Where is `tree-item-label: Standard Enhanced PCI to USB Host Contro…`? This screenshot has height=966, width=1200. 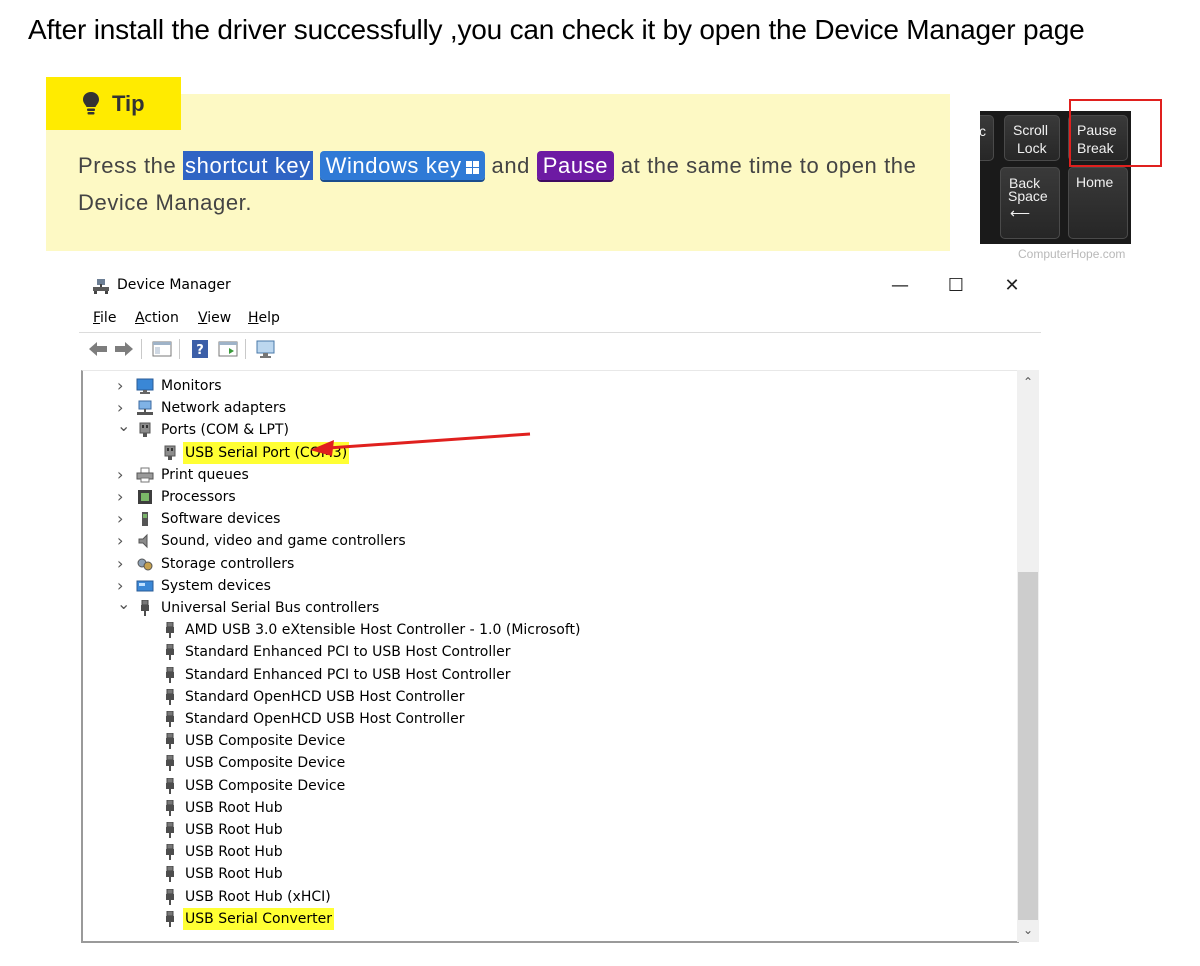
tree-item-label: Standard Enhanced PCI to USB Host Contro… is located at coordinates (348, 674).